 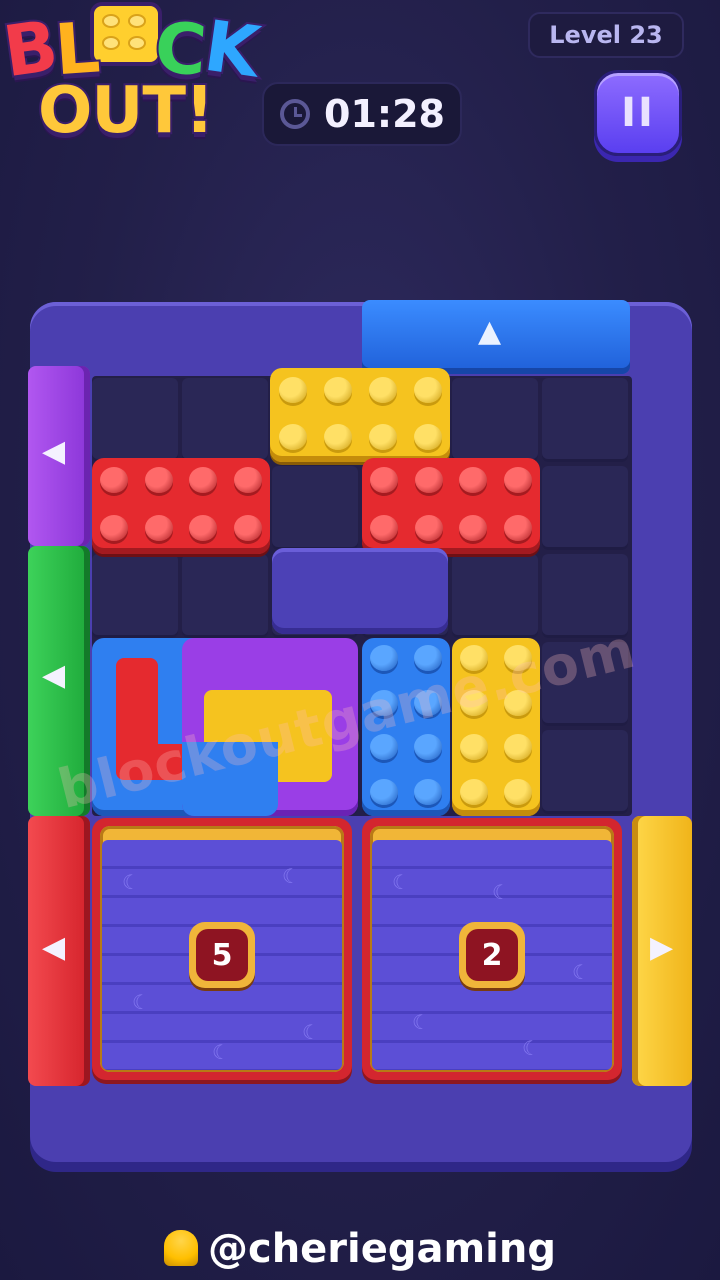 I want to click on gate-right-yellow: ▶, so click(x=662, y=951).